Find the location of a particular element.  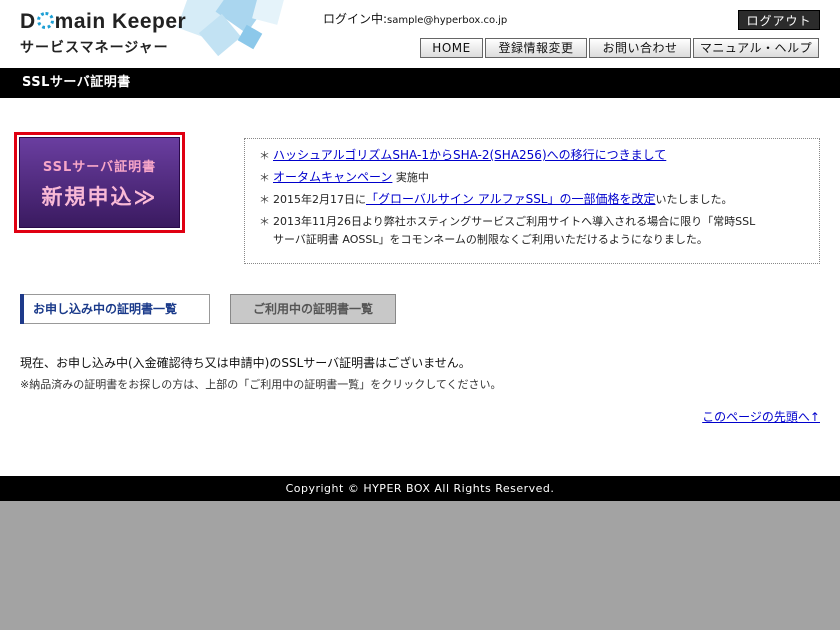

nav-account-settings: 登録情報変更 is located at coordinates (536, 48).